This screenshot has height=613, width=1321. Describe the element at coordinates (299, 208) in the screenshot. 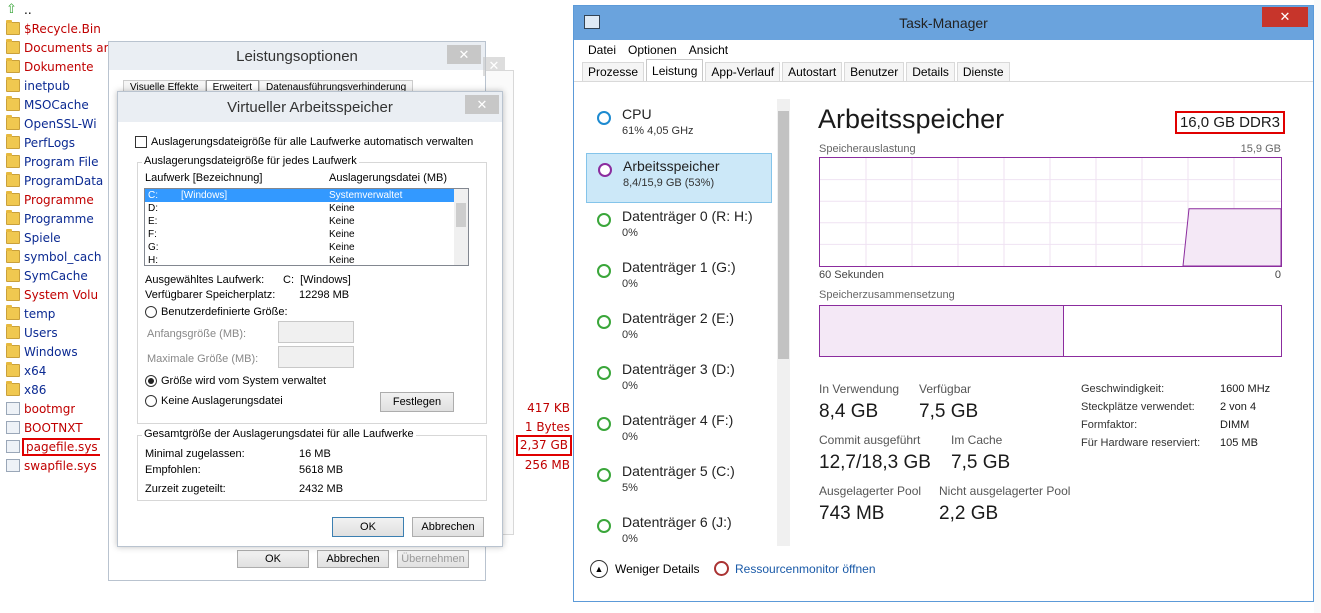

I see `drive-row: D: Keine` at that location.